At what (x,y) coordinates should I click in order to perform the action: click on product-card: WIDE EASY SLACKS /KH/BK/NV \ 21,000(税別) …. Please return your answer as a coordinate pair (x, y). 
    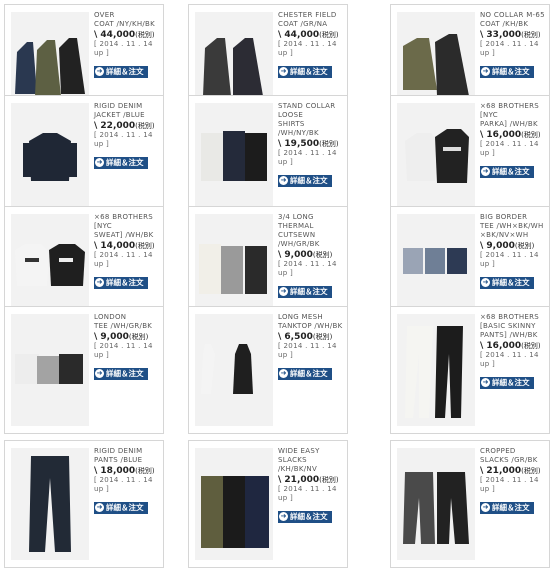
    Looking at the image, I should click on (268, 504).